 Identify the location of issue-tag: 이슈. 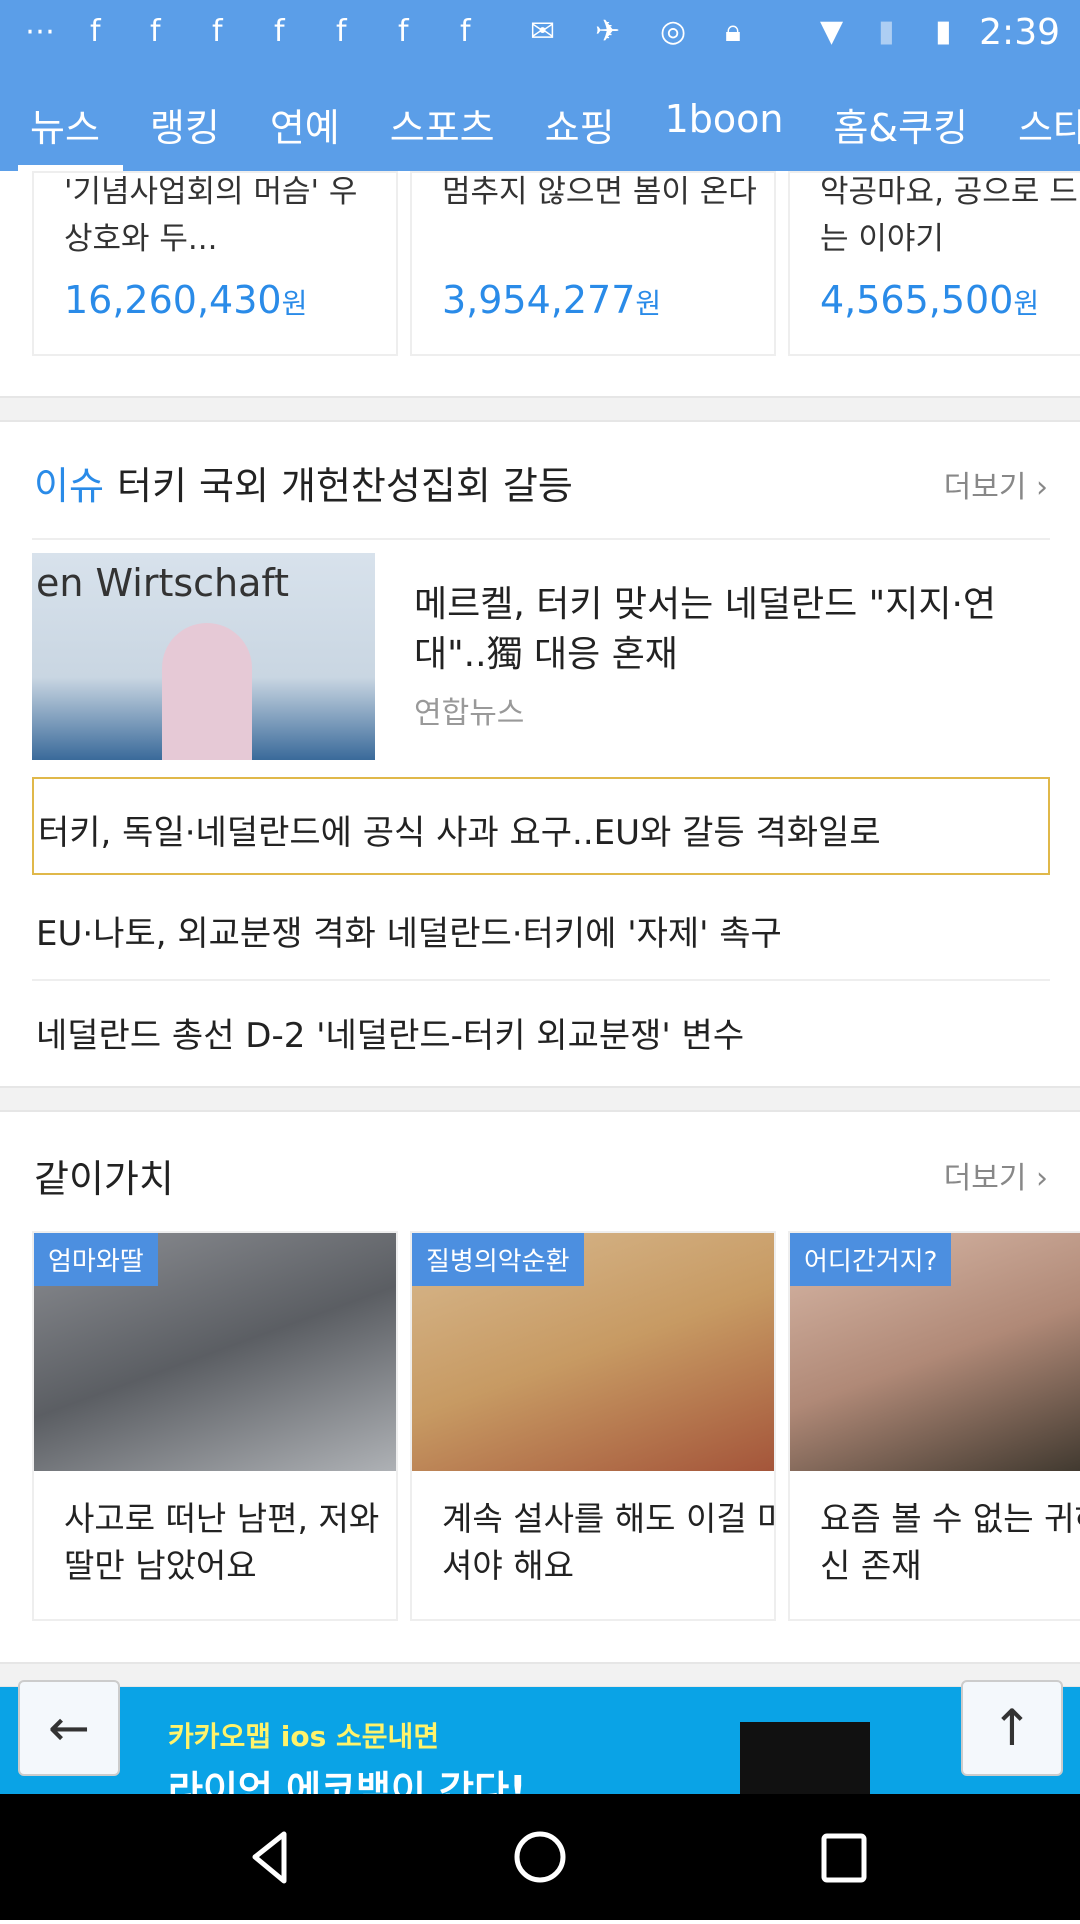
(69, 486).